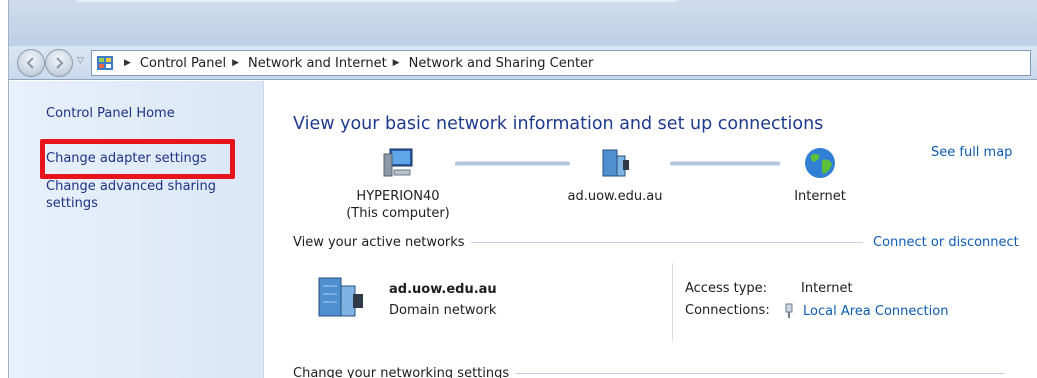  What do you see at coordinates (317, 63) in the screenshot?
I see `breadcrumb-network-and-internet: Network and Internet` at bounding box center [317, 63].